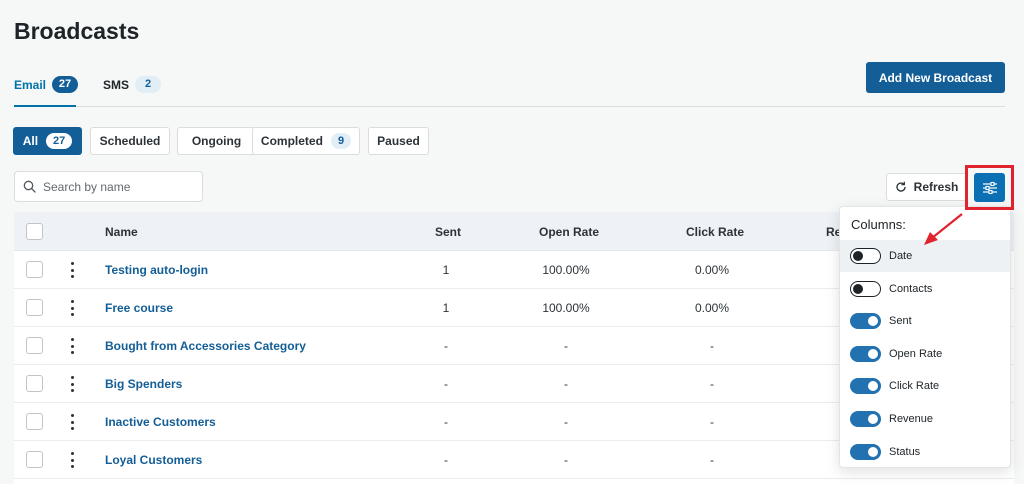 The image size is (1024, 484). I want to click on broadcast-name-link: Bought from Accessories Category, so click(205, 346).